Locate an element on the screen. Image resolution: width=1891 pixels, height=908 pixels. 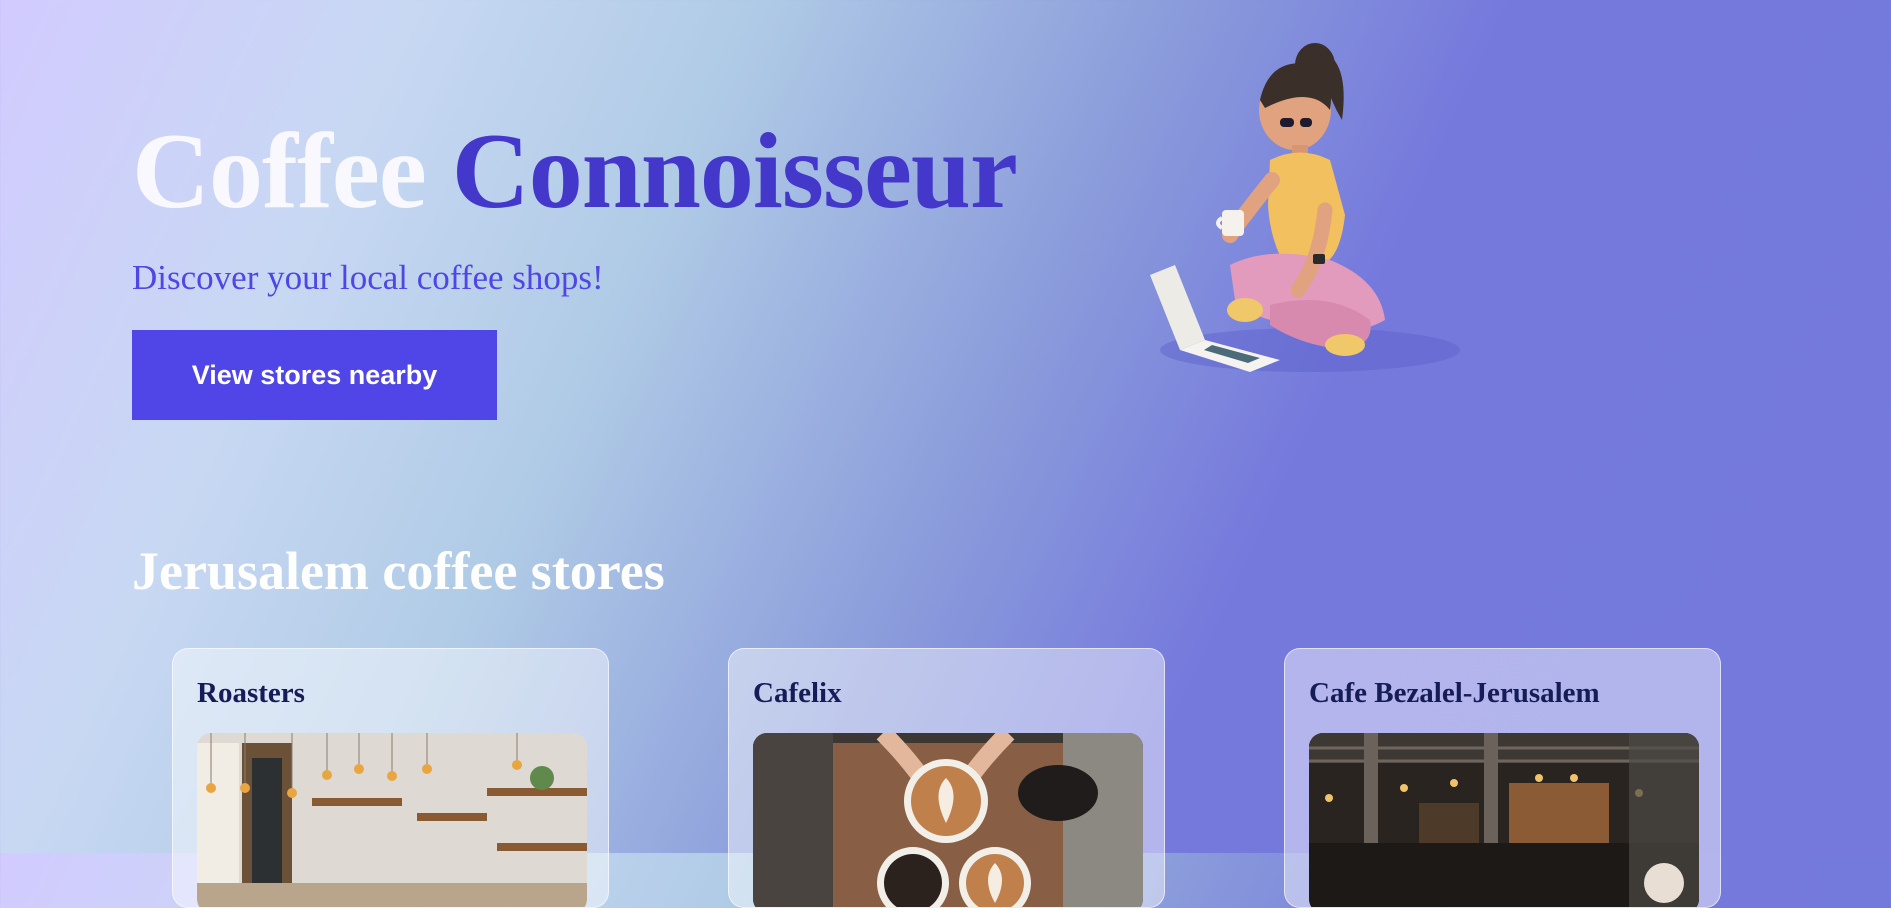
hero-title: Coffee Connoisseur is located at coordinates (575, 172).